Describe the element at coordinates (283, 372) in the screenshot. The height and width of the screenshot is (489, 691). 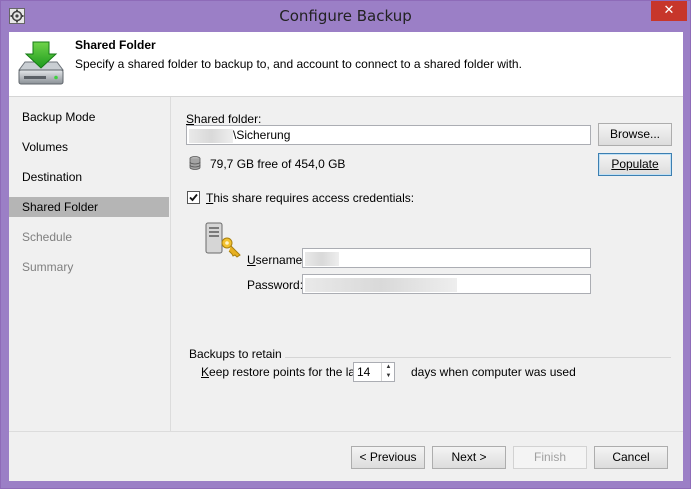
I see `keep-restore-points-label: Keep restore points for the last` at that location.